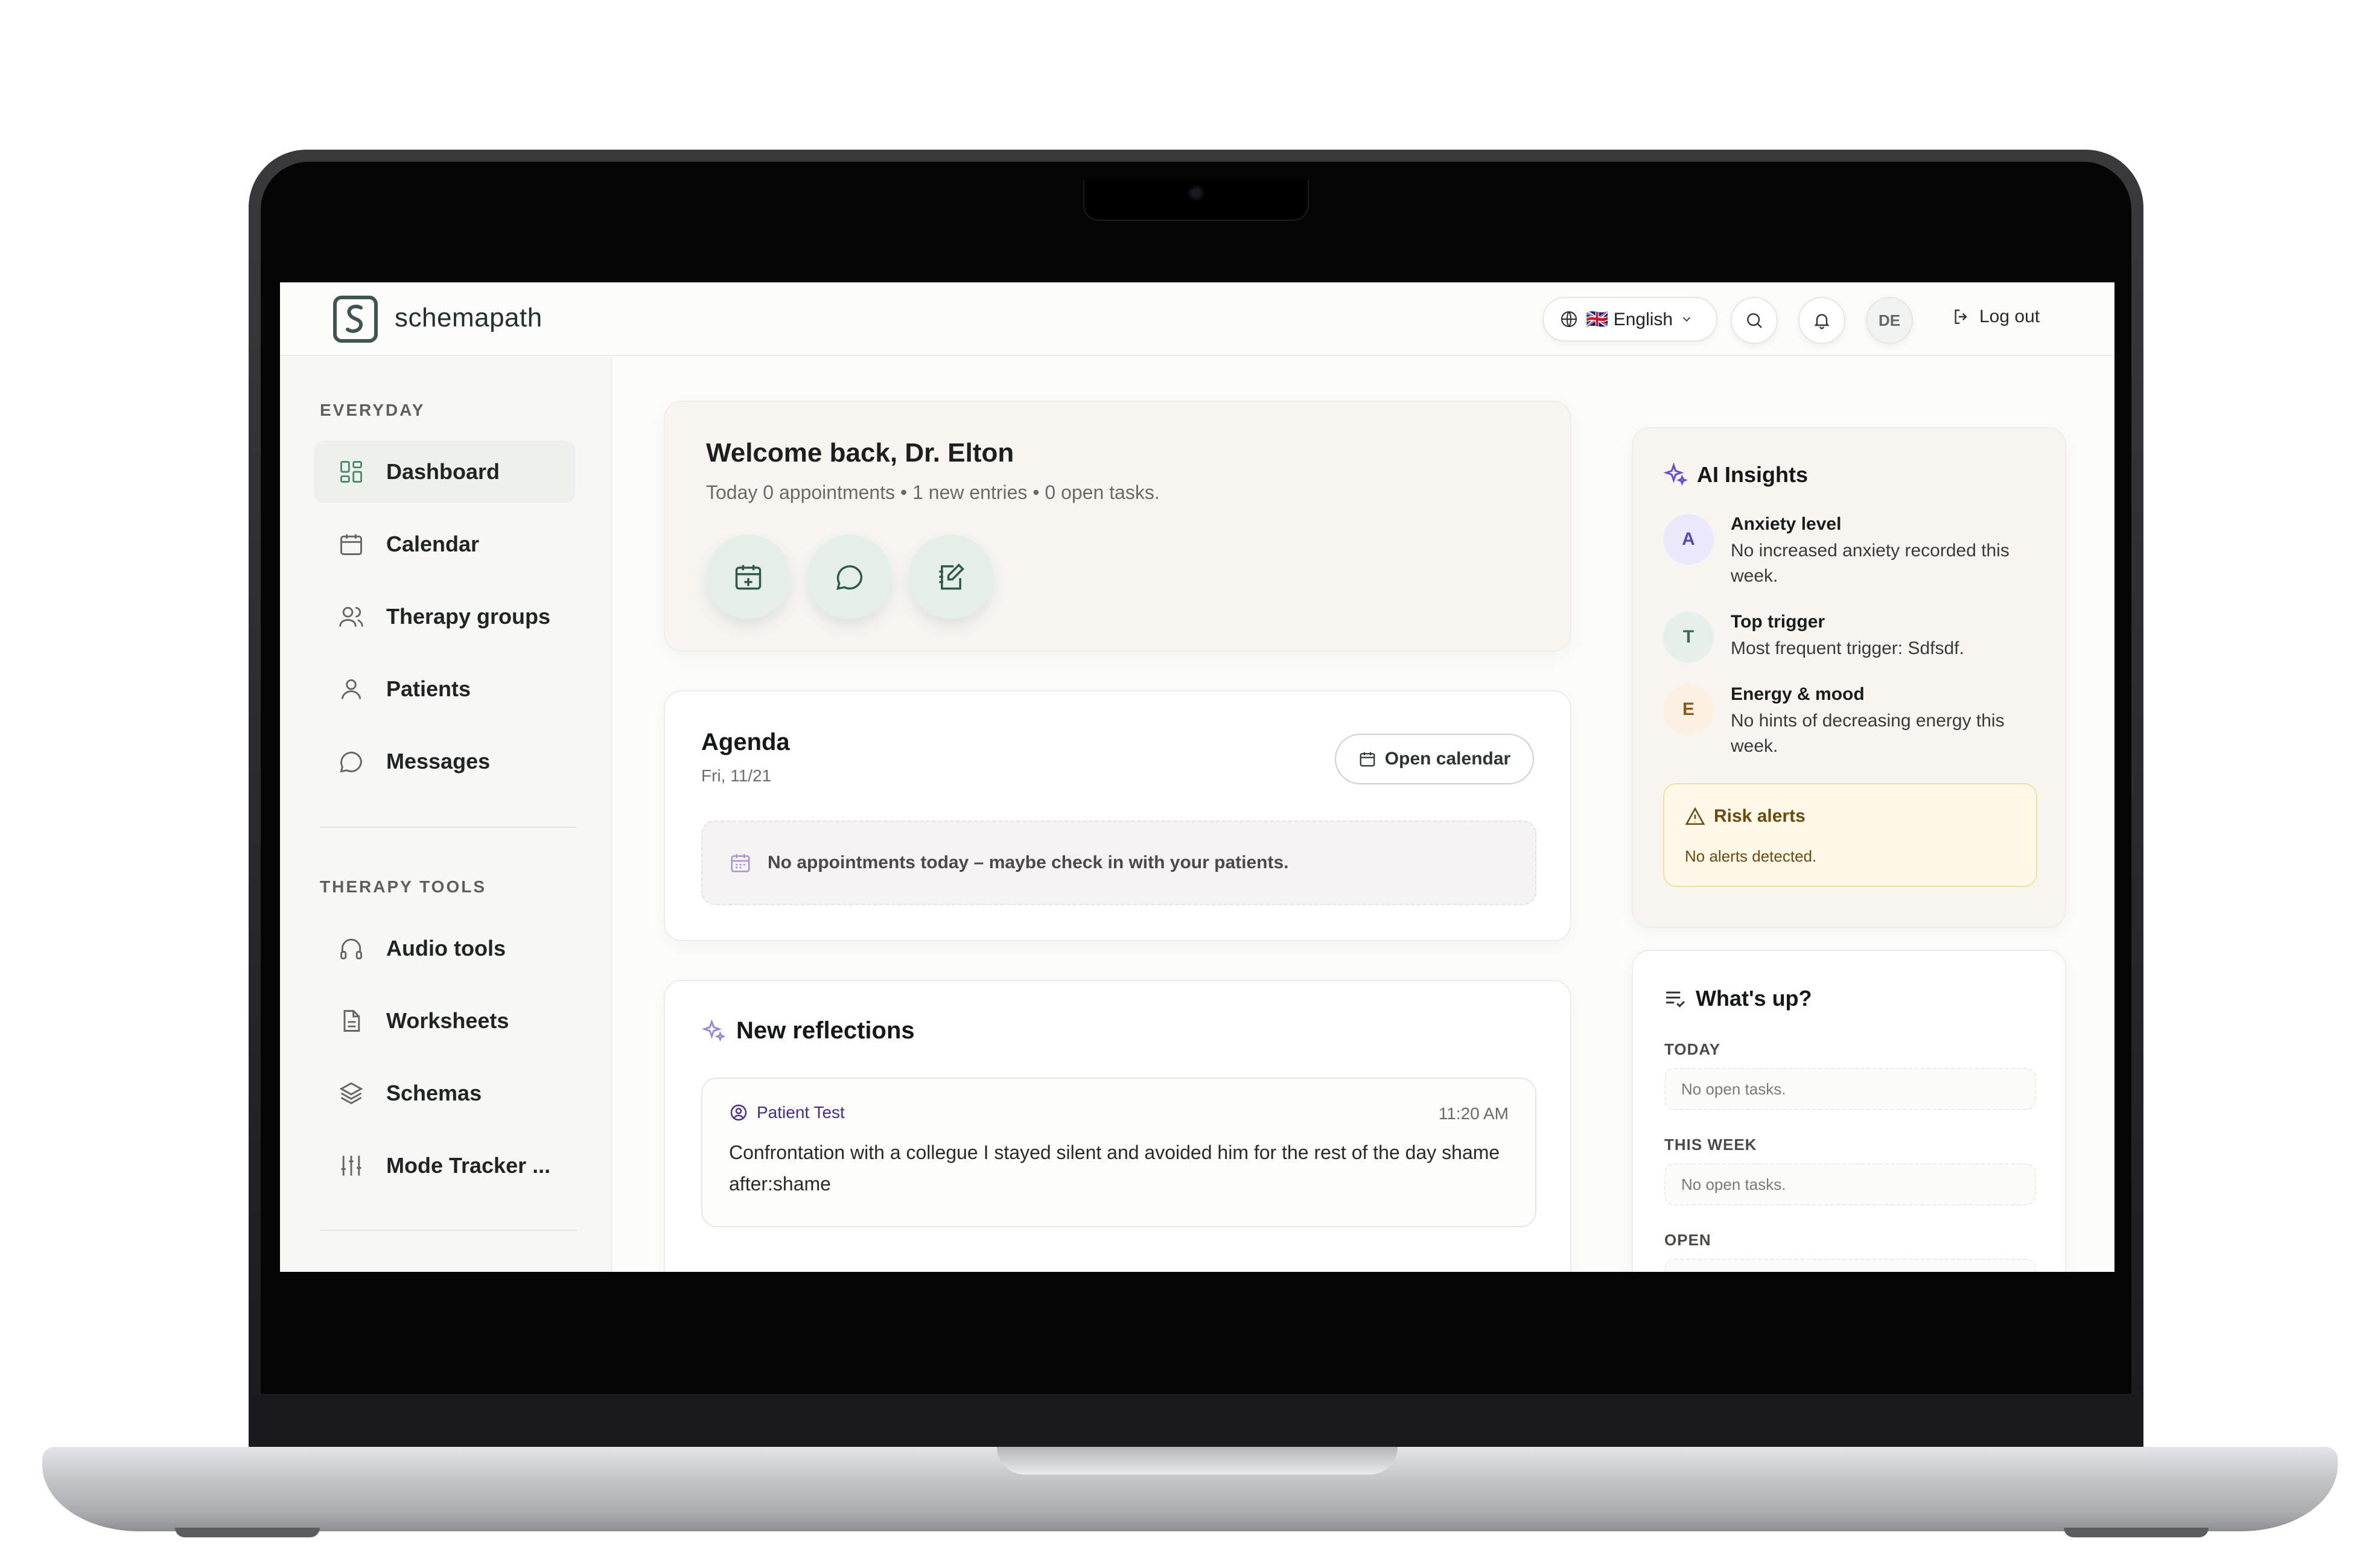  I want to click on brand-name: schemapath, so click(468, 318).